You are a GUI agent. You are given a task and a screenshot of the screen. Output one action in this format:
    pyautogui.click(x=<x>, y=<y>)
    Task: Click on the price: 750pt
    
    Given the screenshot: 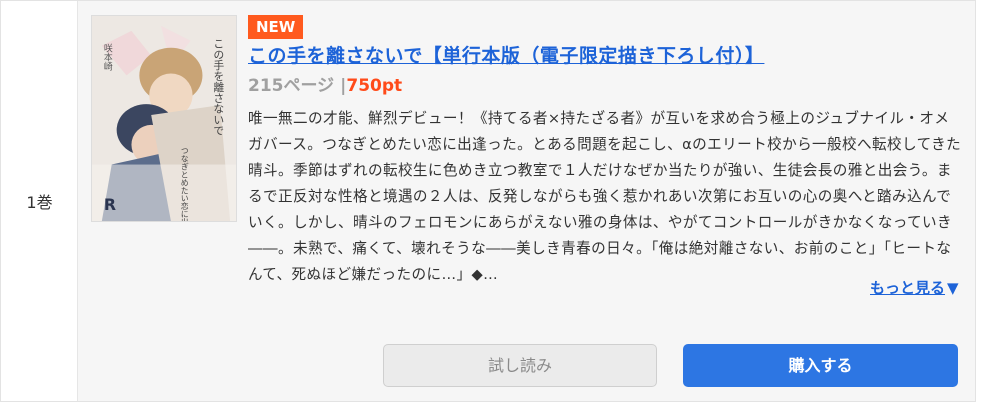 What is the action you would take?
    pyautogui.click(x=374, y=86)
    